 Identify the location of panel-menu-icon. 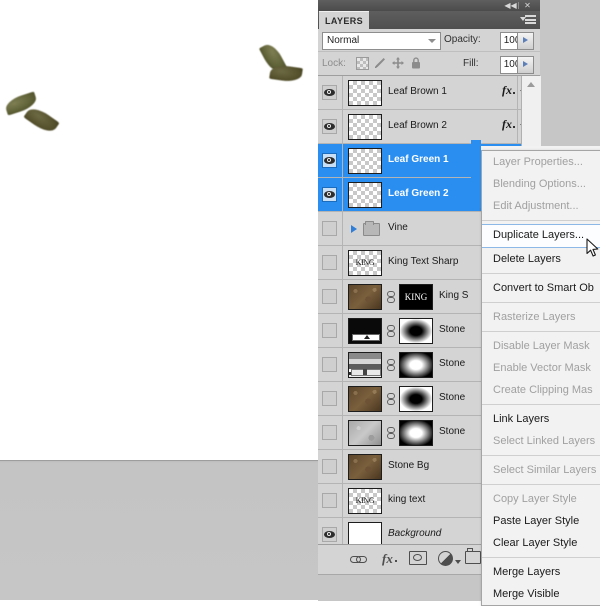
(528, 20).